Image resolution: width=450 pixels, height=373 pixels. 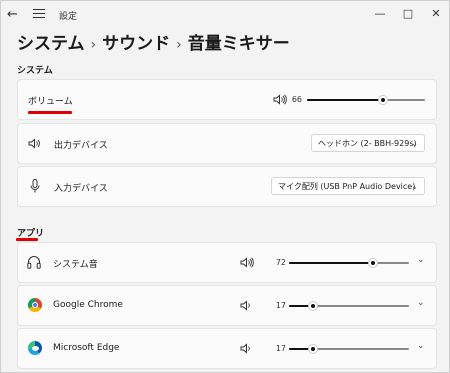 What do you see at coordinates (35, 71) in the screenshot?
I see `section-label-system: システム` at bounding box center [35, 71].